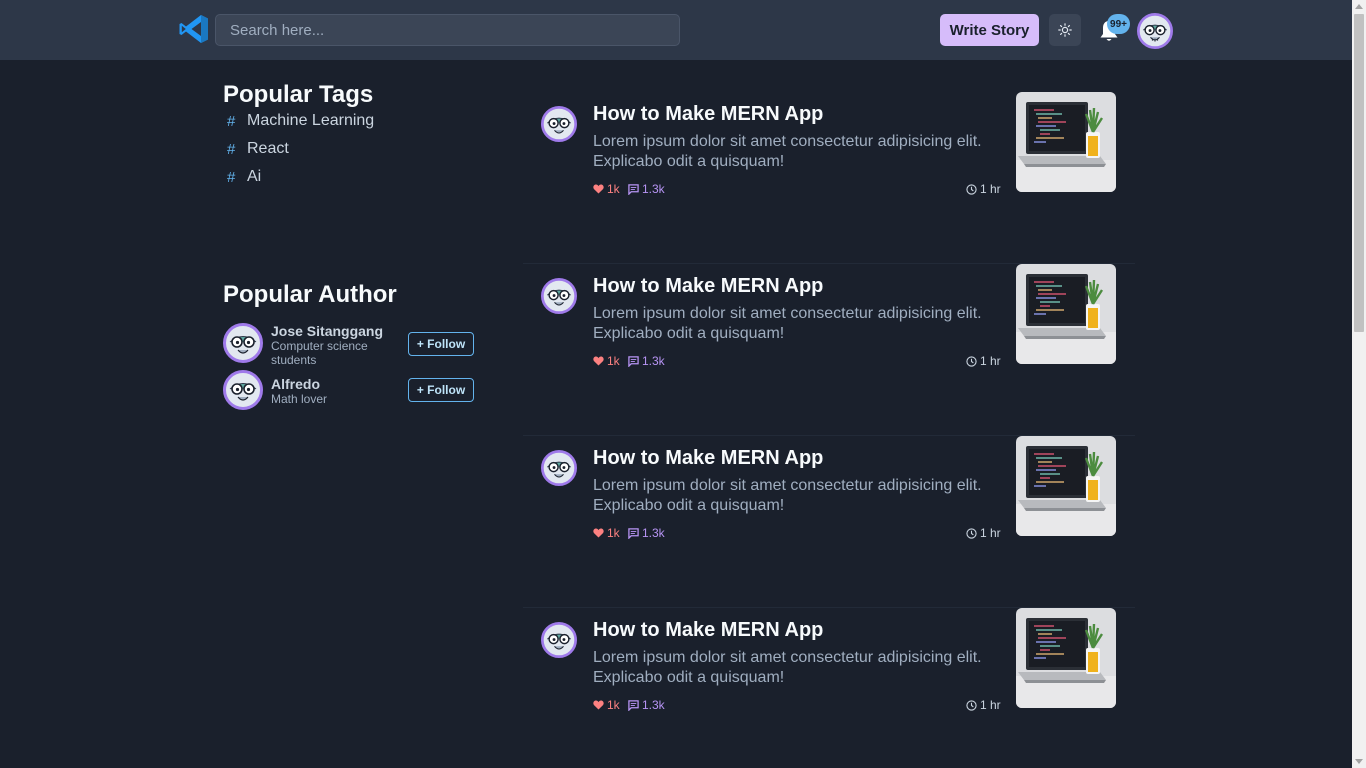 This screenshot has width=1366, height=768. What do you see at coordinates (295, 384) in the screenshot?
I see `author-name: Alfredo` at bounding box center [295, 384].